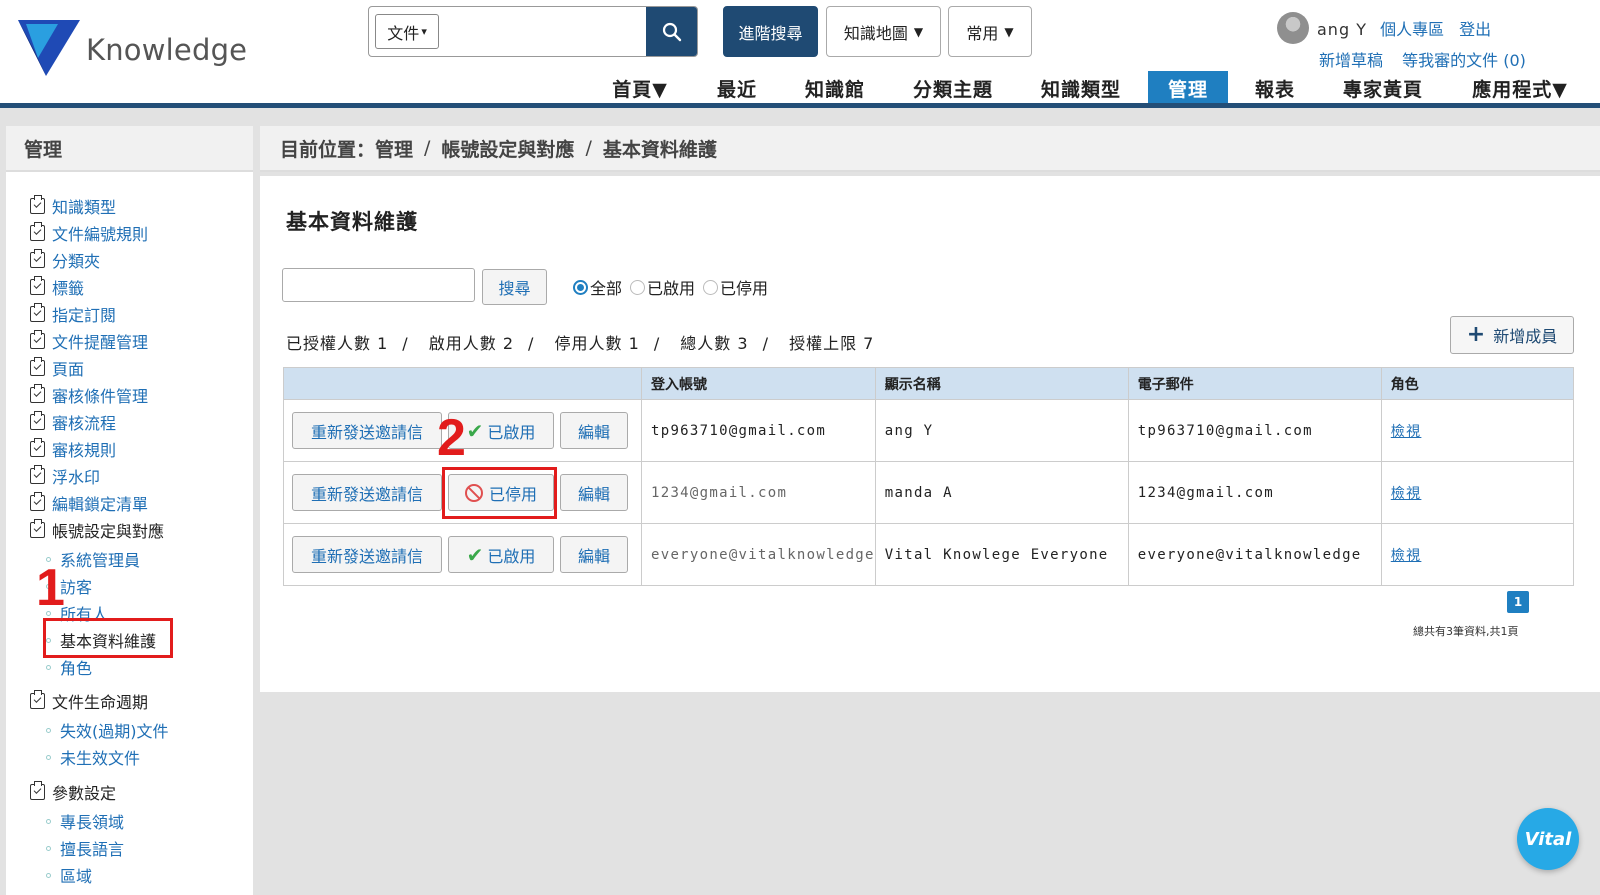  What do you see at coordinates (1412, 29) in the screenshot?
I see `personal-area-link: 個人專區` at bounding box center [1412, 29].